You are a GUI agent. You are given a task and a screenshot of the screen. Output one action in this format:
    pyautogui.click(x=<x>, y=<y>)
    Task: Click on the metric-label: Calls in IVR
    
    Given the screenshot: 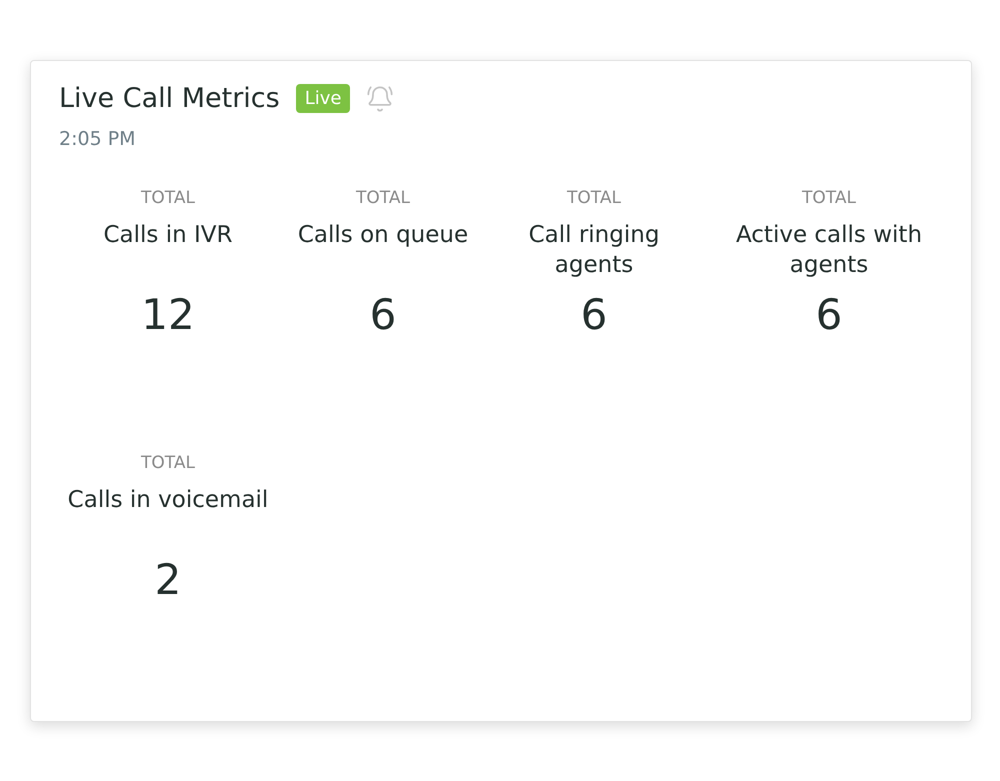 What is the action you would take?
    pyautogui.click(x=167, y=235)
    